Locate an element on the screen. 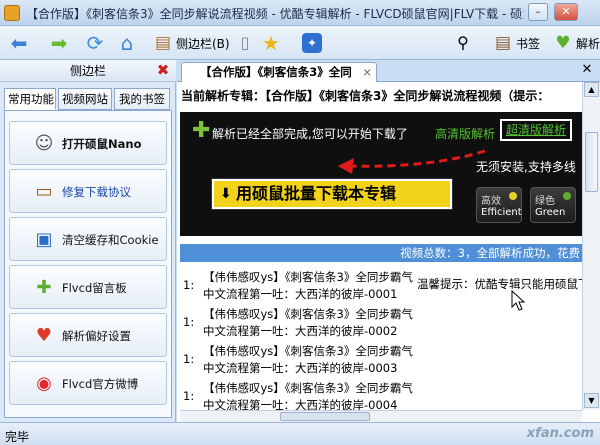 The image size is (600, 445). tab-current-page: 【合作版】《刺客信条3》全同 × is located at coordinates (279, 72).